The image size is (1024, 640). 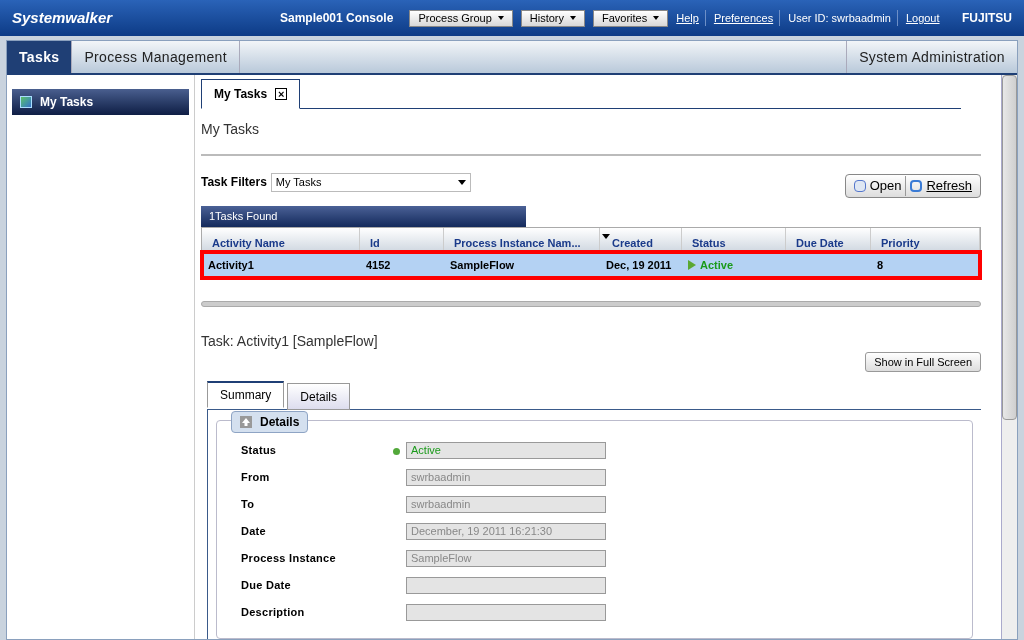 I want to click on menu-dropdown: History, so click(x=552, y=18).